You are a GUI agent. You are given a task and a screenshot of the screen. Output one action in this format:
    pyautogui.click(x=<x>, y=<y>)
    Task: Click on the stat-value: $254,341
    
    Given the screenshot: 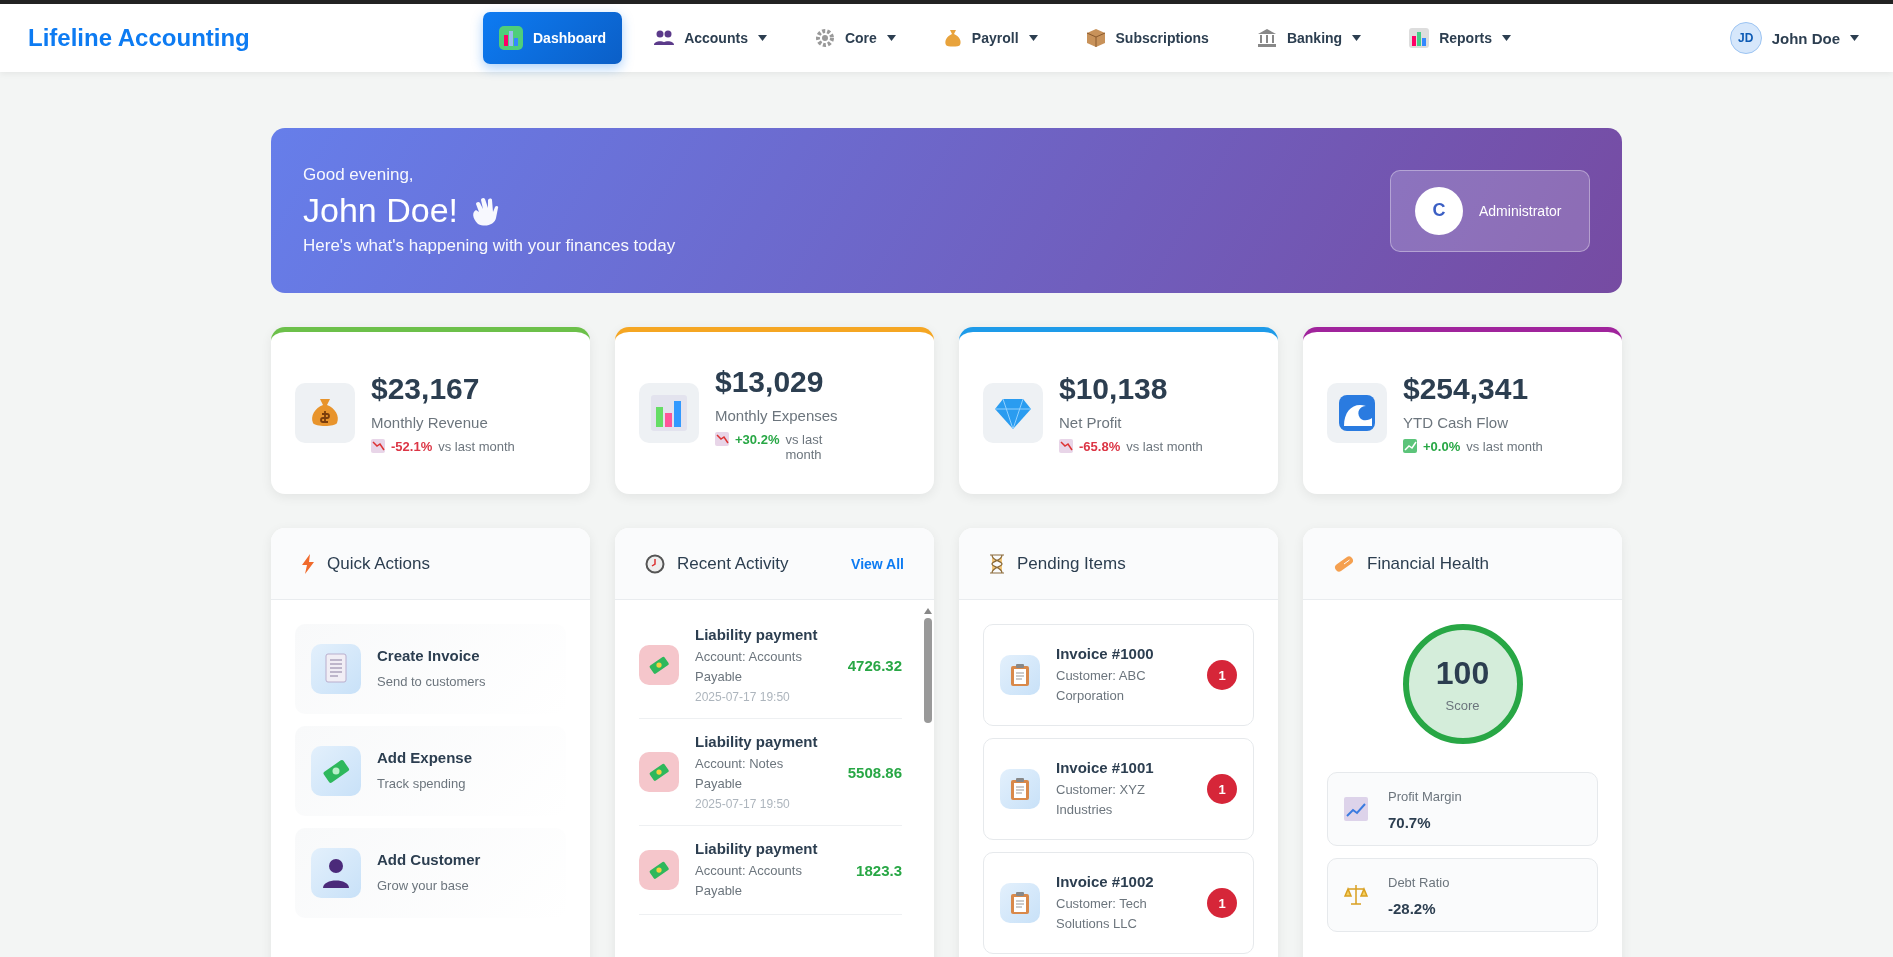 What is the action you would take?
    pyautogui.click(x=1466, y=389)
    